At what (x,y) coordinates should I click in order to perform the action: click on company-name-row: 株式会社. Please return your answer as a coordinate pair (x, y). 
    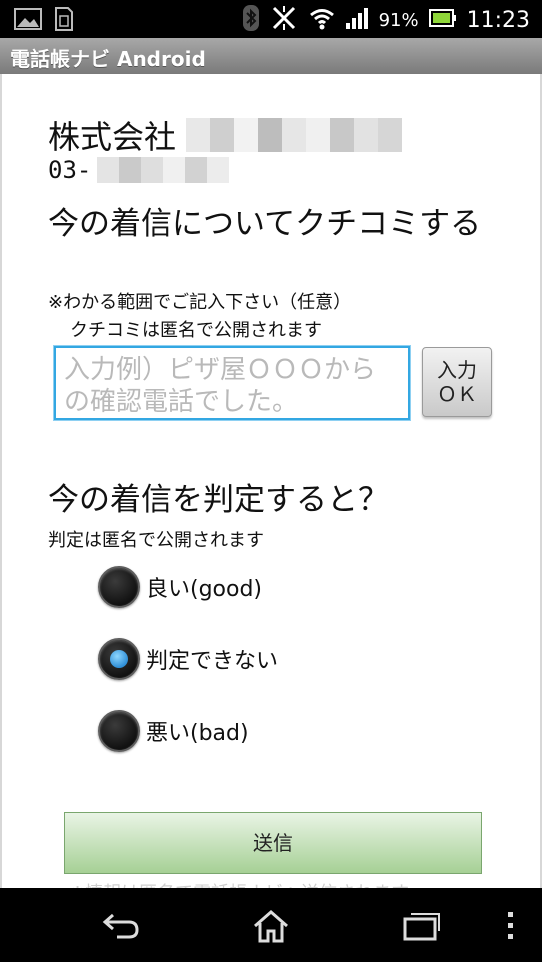
    Looking at the image, I should click on (225, 135).